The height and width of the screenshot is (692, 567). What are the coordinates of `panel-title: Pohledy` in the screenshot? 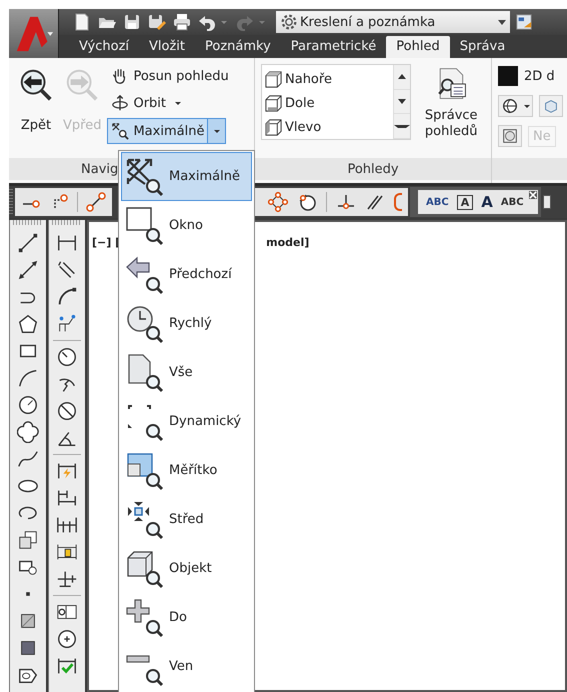 It's located at (373, 169).